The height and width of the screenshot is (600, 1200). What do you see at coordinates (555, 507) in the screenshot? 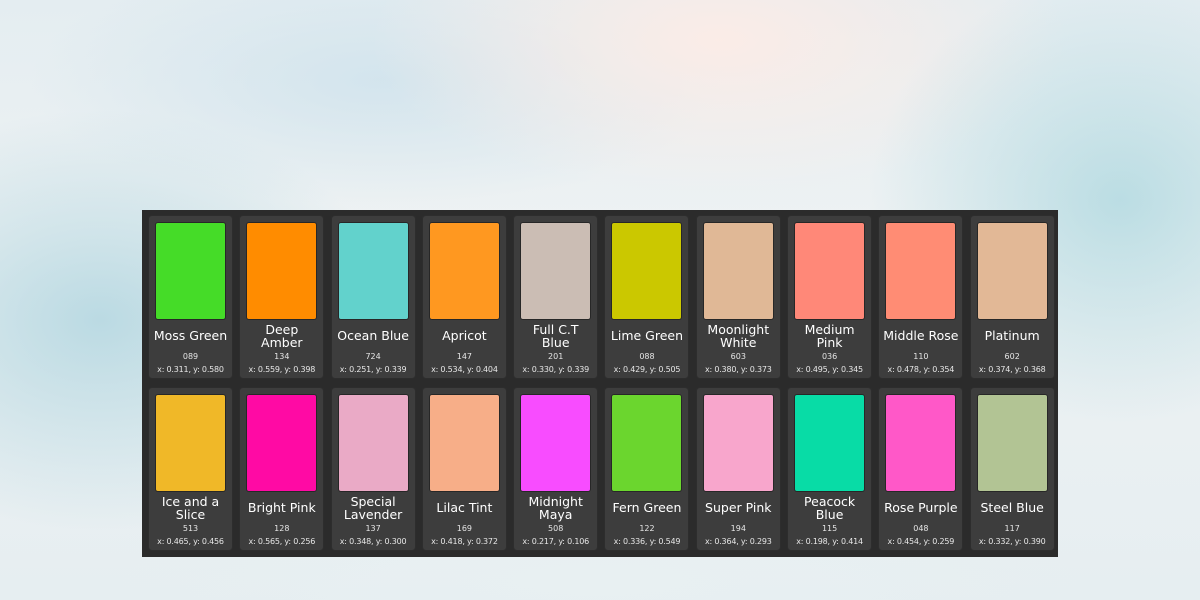
I see `swatch-name: Midnight Maya` at bounding box center [555, 507].